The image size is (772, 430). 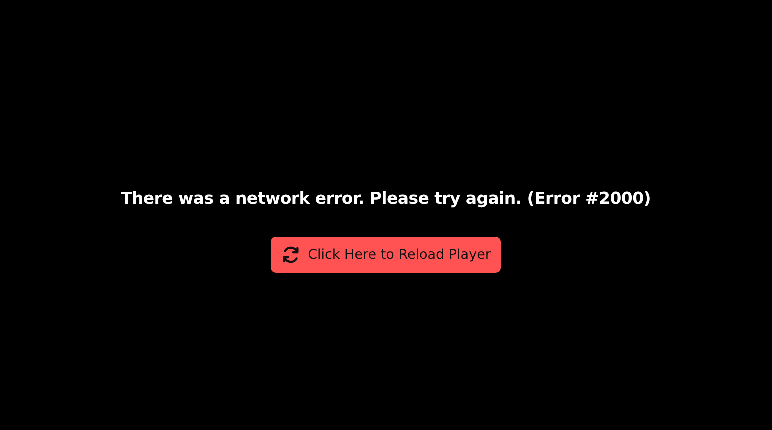 What do you see at coordinates (291, 255) in the screenshot?
I see `refresh-icon` at bounding box center [291, 255].